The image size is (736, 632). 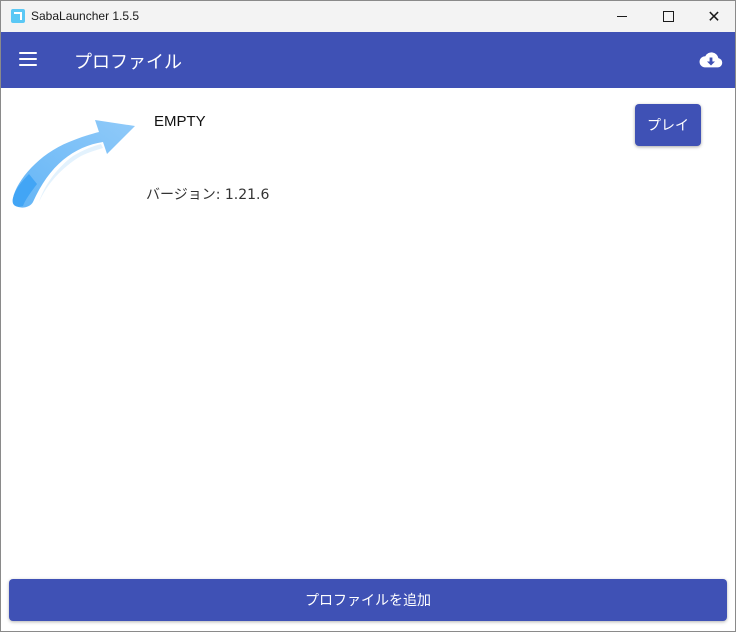 I want to click on minimize-button, so click(x=622, y=16).